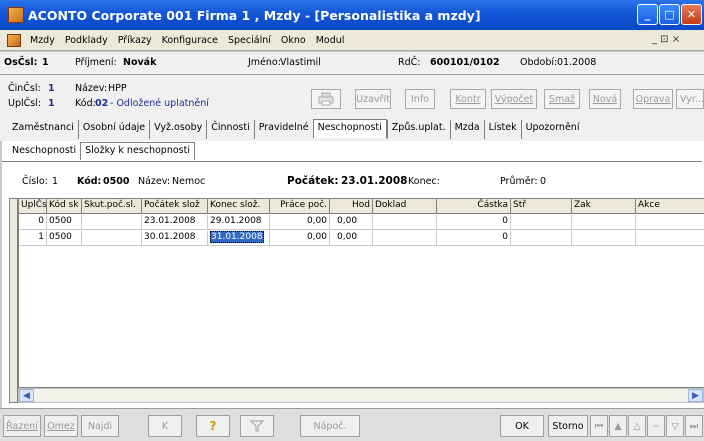 This screenshot has height=441, width=704. Describe the element at coordinates (43, 129) in the screenshot. I see `tab-zamestnanci: Zaměstnanci` at that location.